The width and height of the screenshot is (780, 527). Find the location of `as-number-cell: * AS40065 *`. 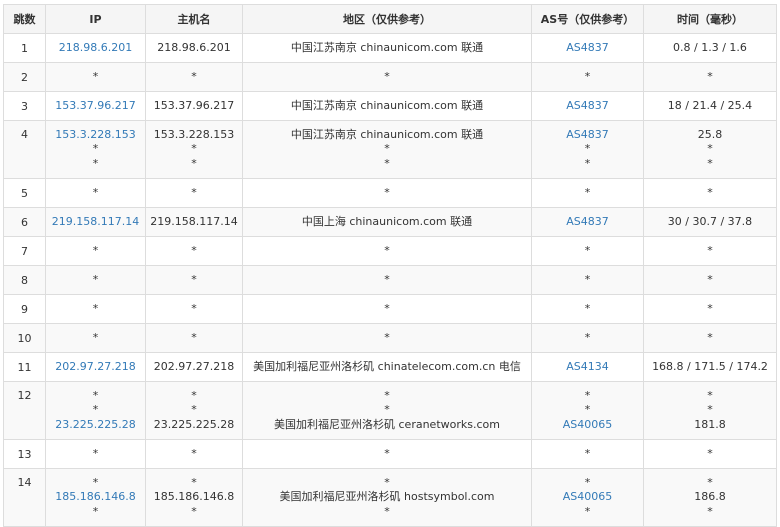

as-number-cell: * AS40065 * is located at coordinates (587, 497).